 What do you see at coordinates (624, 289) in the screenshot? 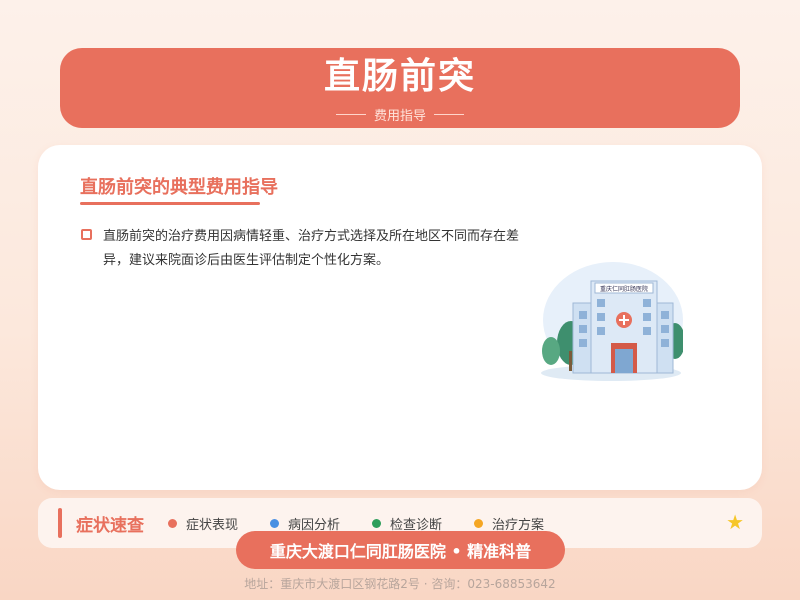
I see `hospital-sign: 重庆仁同肛肠医院` at bounding box center [624, 289].